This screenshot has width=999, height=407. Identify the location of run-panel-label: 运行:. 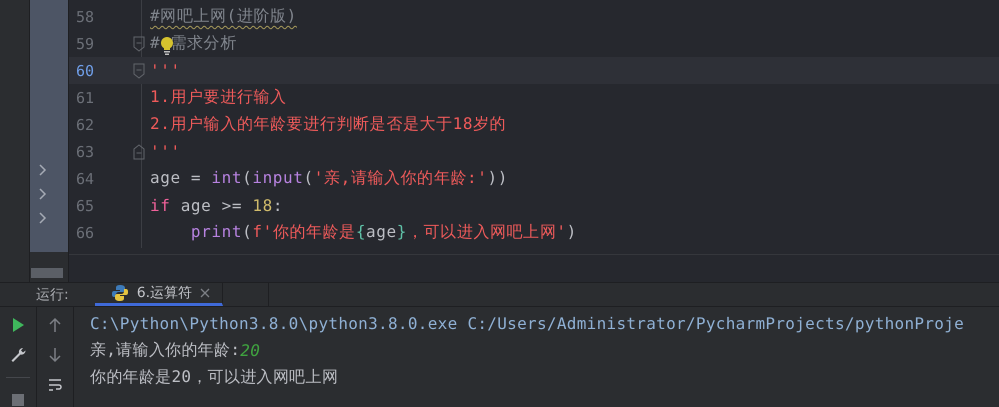
(52, 295).